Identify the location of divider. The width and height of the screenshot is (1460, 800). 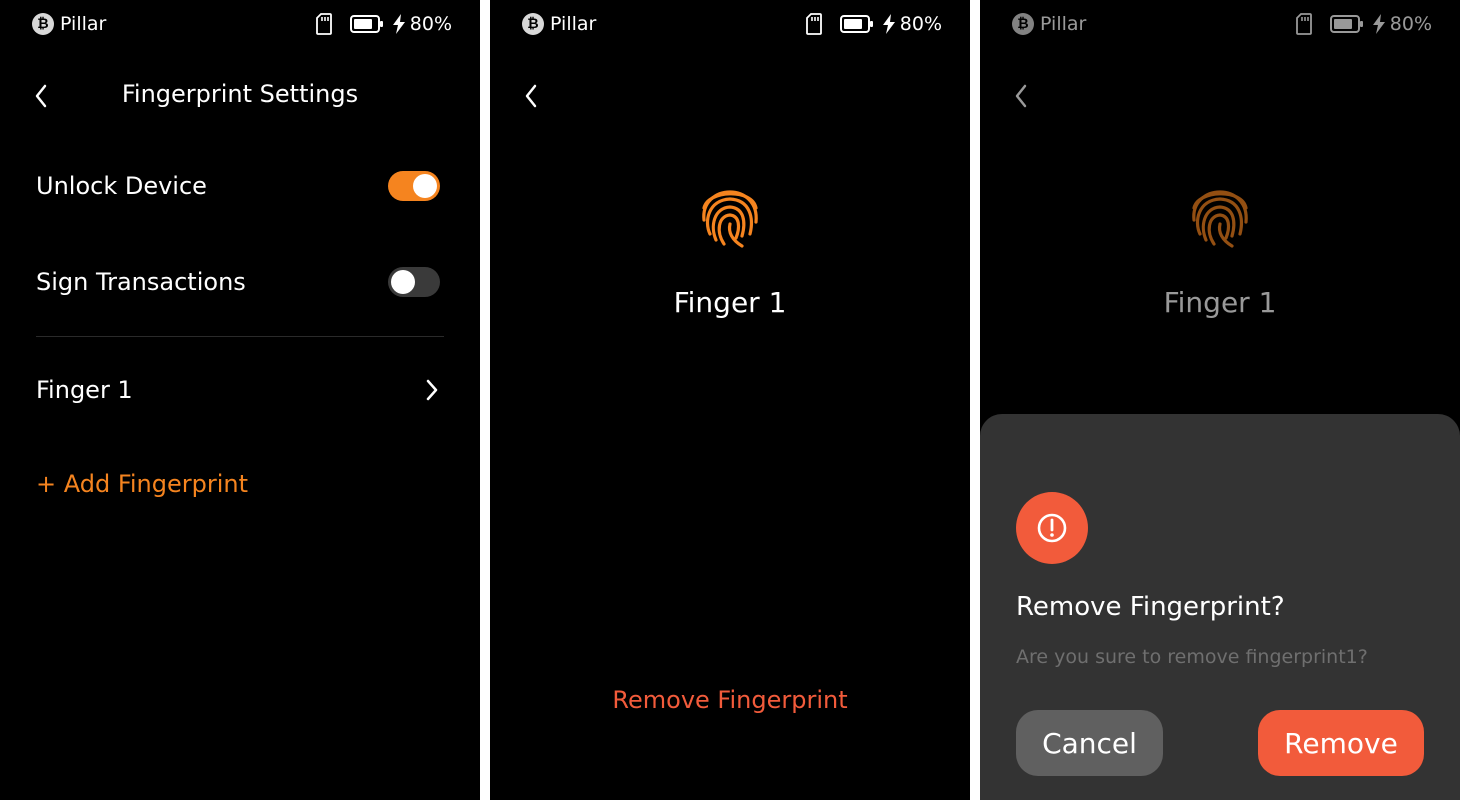
(240, 336).